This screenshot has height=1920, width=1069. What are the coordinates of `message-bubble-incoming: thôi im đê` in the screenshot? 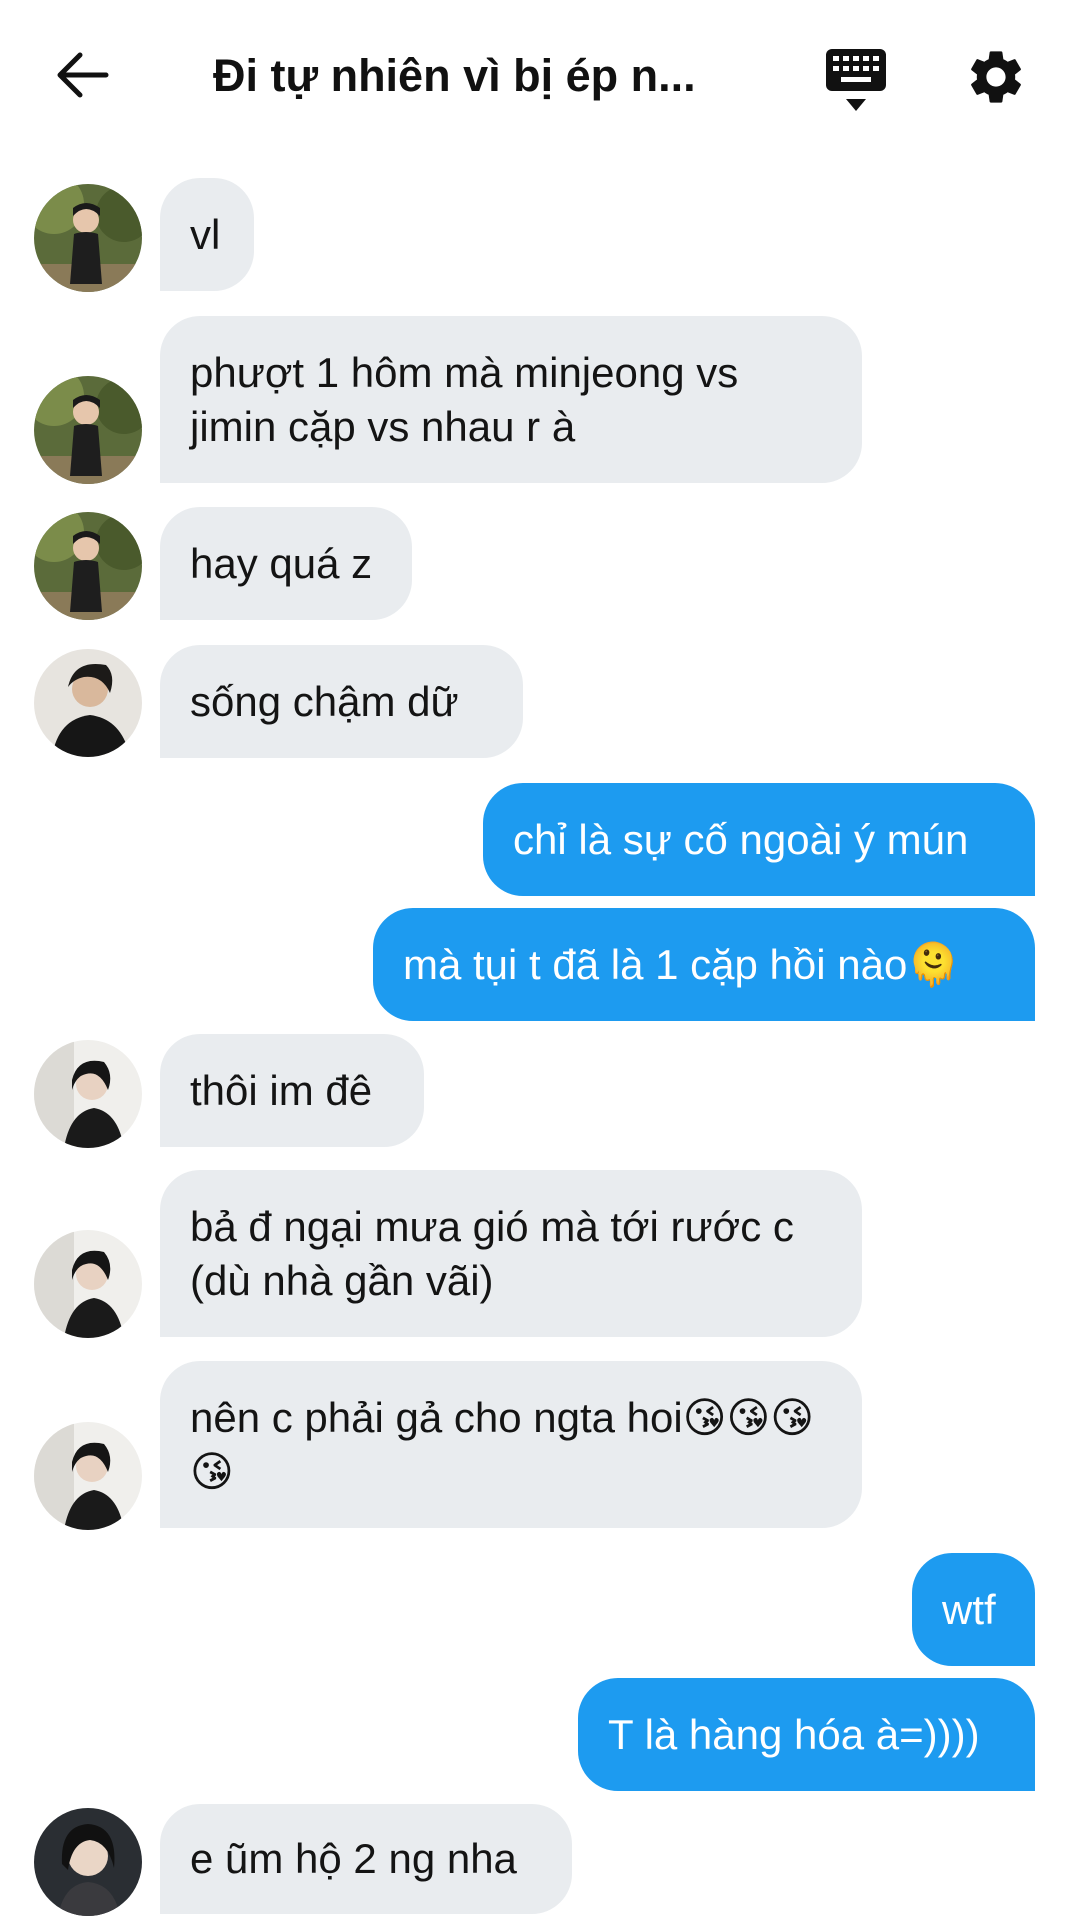 It's located at (292, 1090).